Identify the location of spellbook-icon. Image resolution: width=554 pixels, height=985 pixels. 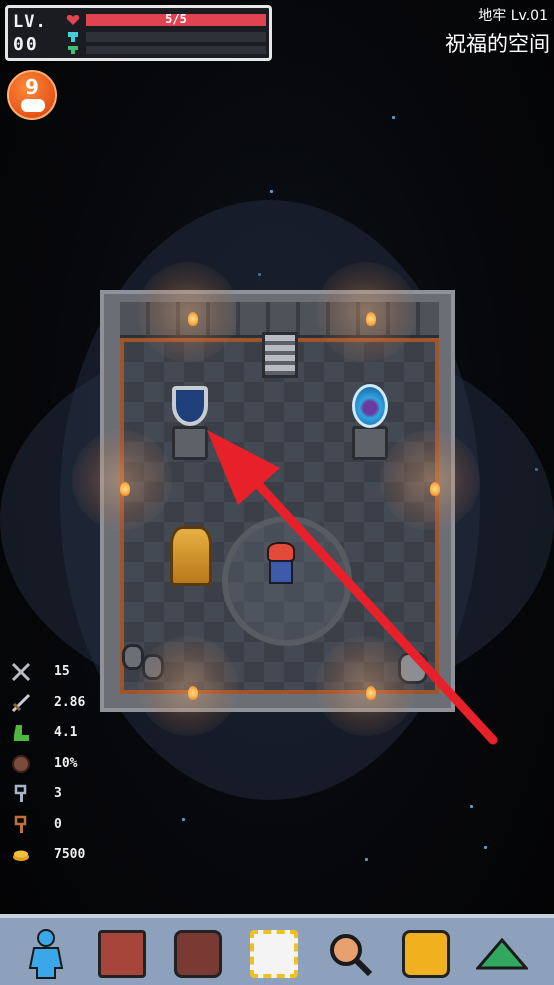
(122, 954).